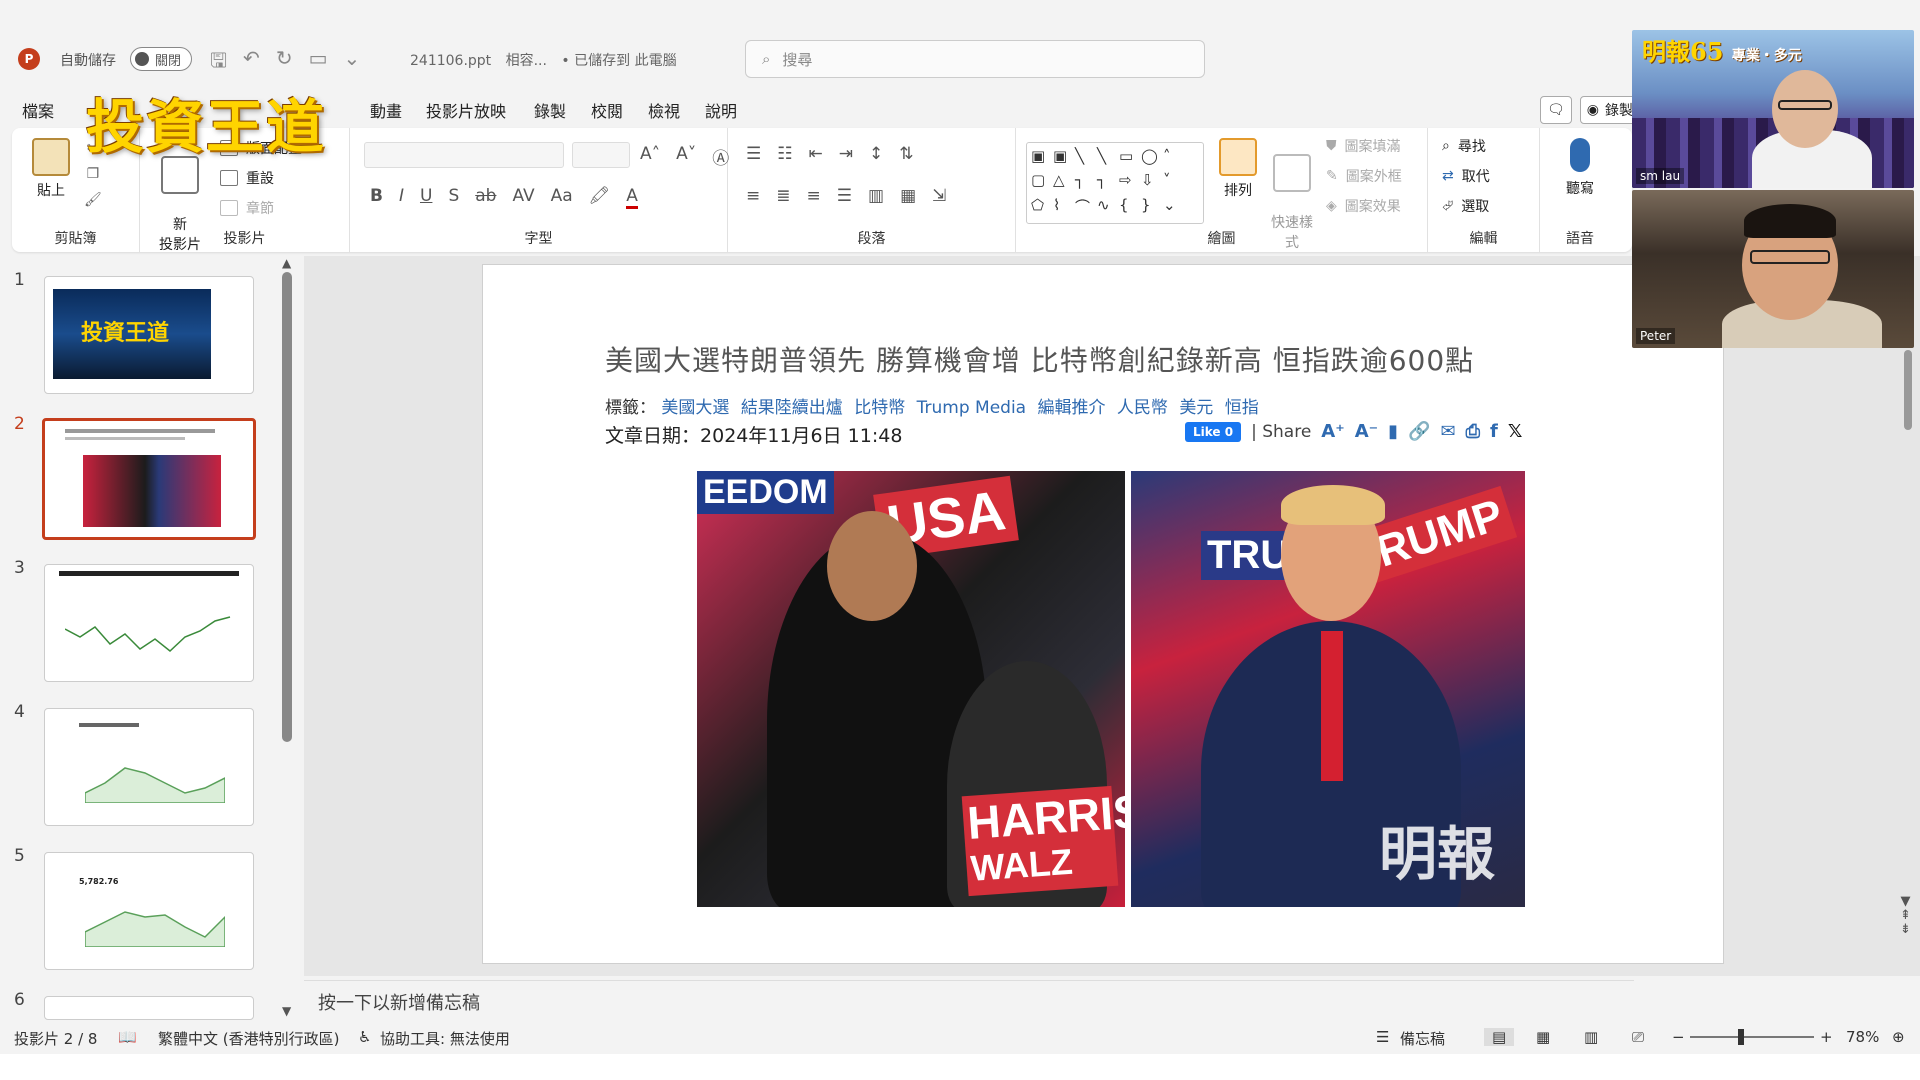 This screenshot has height=1080, width=1920. I want to click on highlight-icon: 🖍, so click(600, 197).